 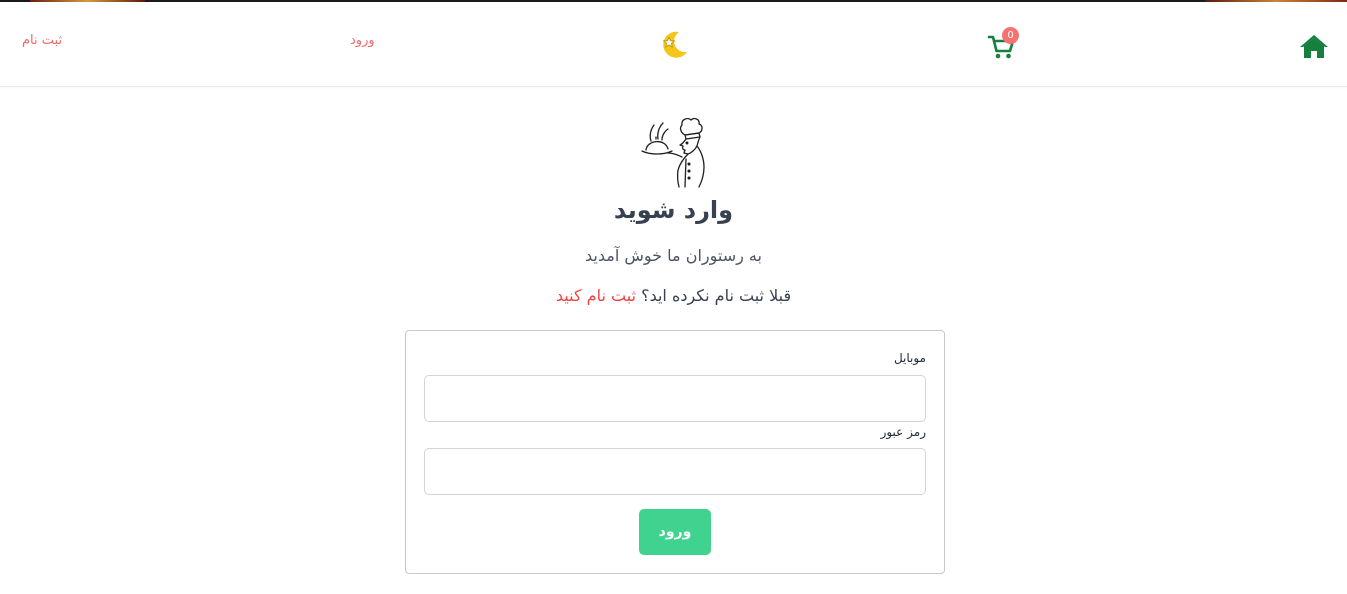 I want to click on password-label: رمز عبور, so click(x=903, y=432).